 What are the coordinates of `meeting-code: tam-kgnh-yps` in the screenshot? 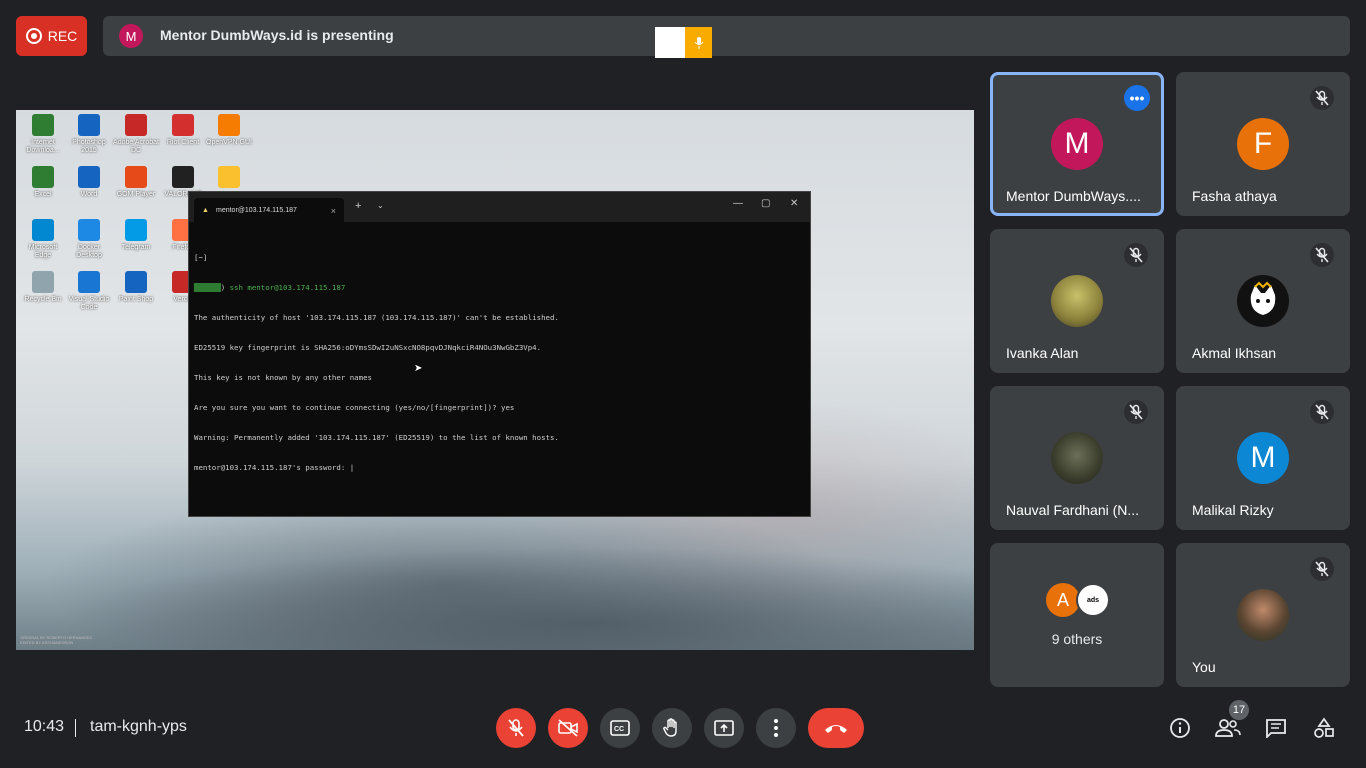 It's located at (138, 726).